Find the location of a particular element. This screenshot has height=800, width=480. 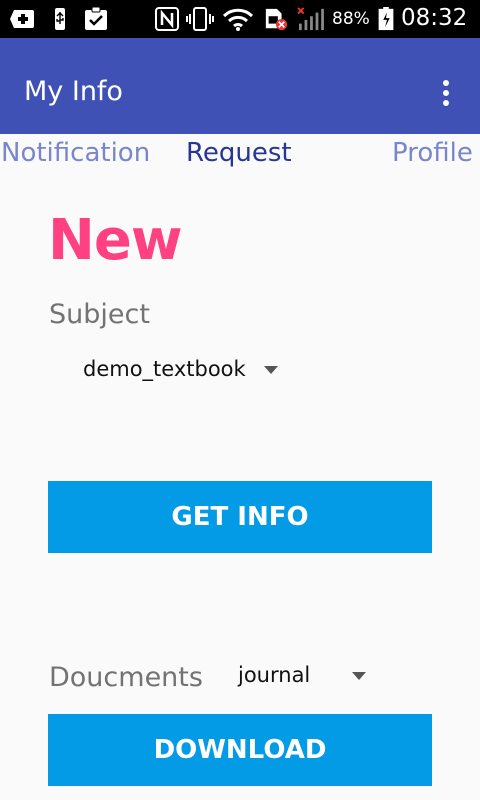

tab-request: Request is located at coordinates (239, 153).